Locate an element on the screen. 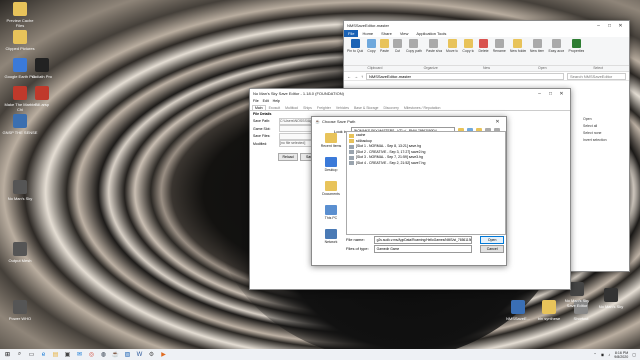  desktop-icon: Power WHO is located at coordinates (20, 310).